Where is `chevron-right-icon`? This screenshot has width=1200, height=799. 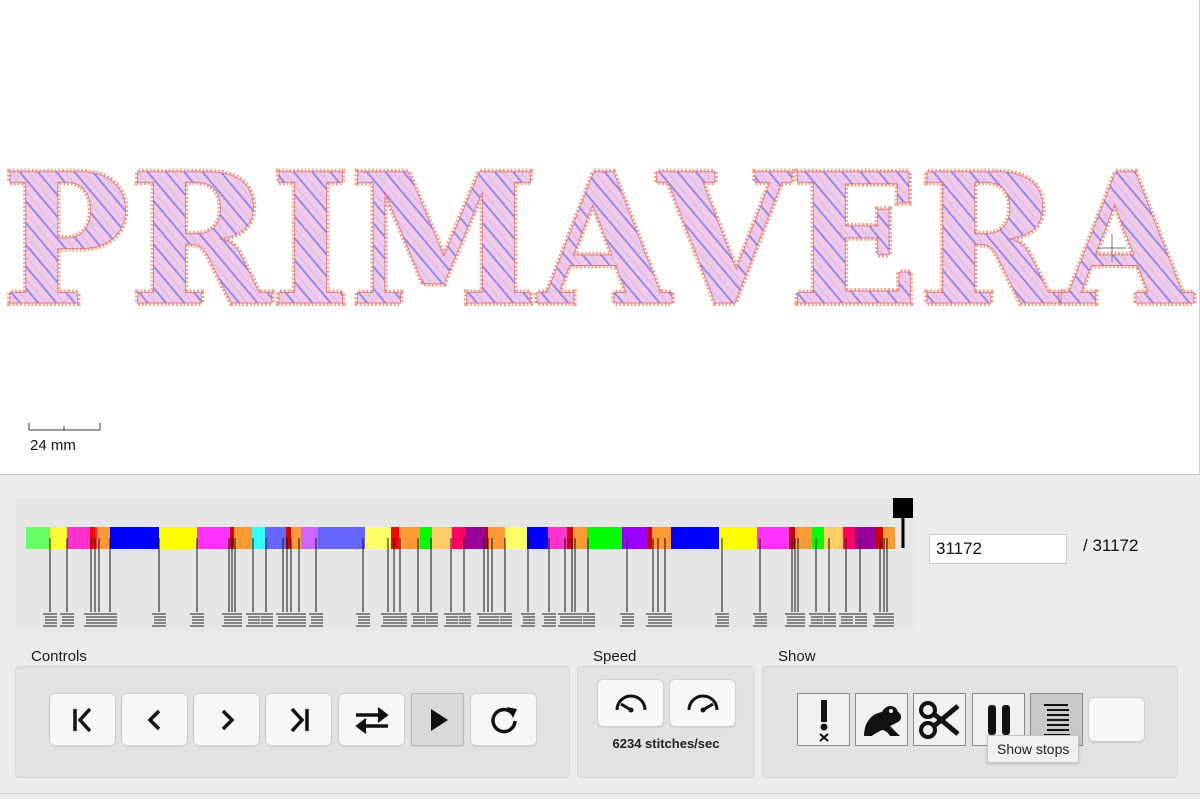 chevron-right-icon is located at coordinates (227, 719).